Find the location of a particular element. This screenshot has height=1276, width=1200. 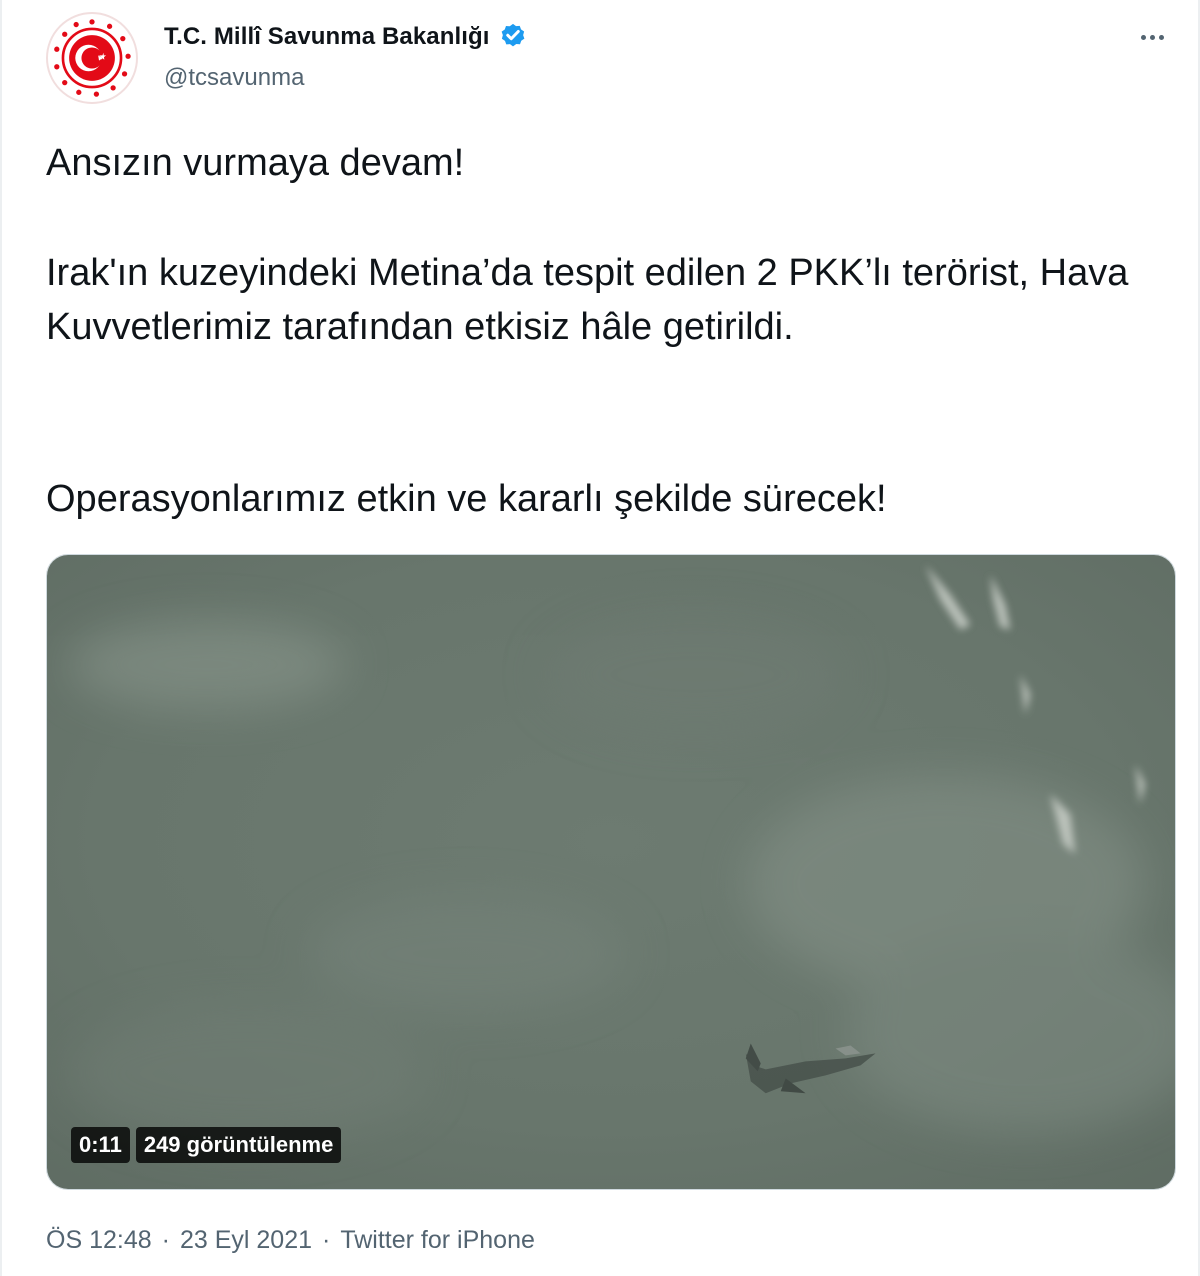

verified-badge-icon is located at coordinates (512, 35).